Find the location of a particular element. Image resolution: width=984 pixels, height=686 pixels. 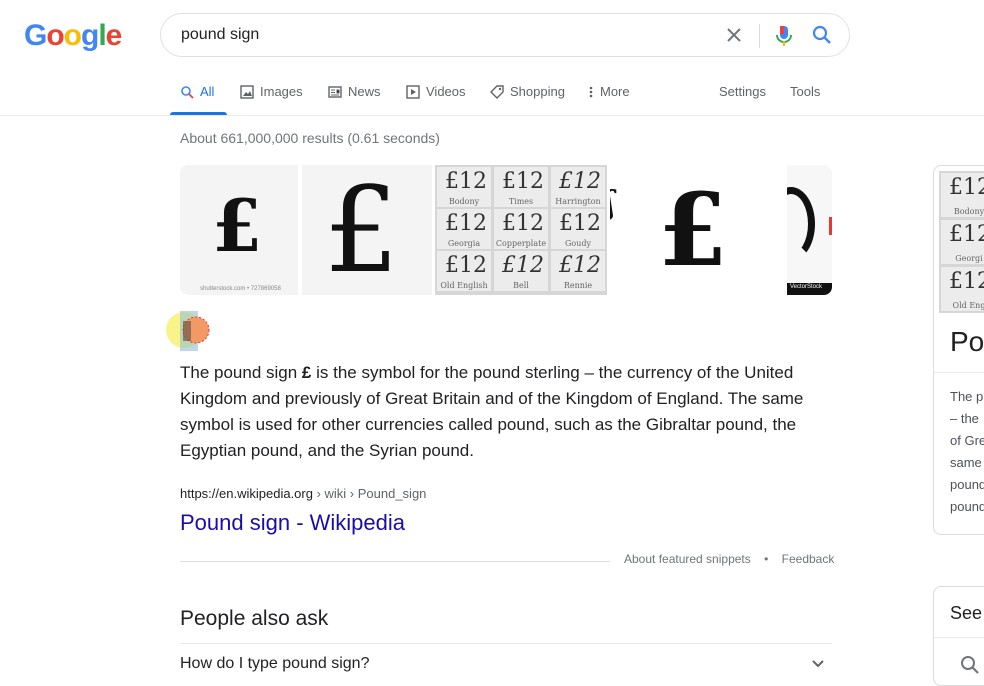

font-sample-cell: £12 Old English is located at coordinates (464, 271).